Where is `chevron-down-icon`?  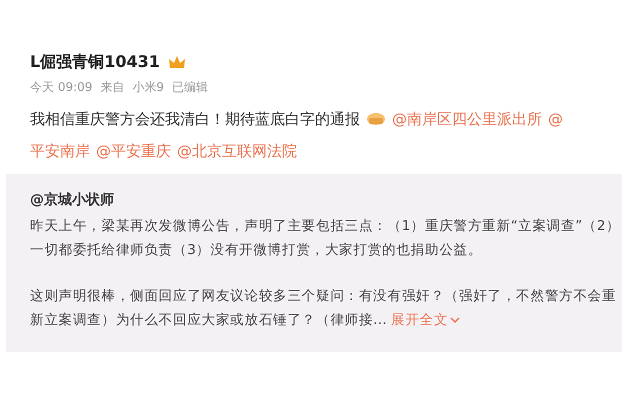 chevron-down-icon is located at coordinates (455, 320).